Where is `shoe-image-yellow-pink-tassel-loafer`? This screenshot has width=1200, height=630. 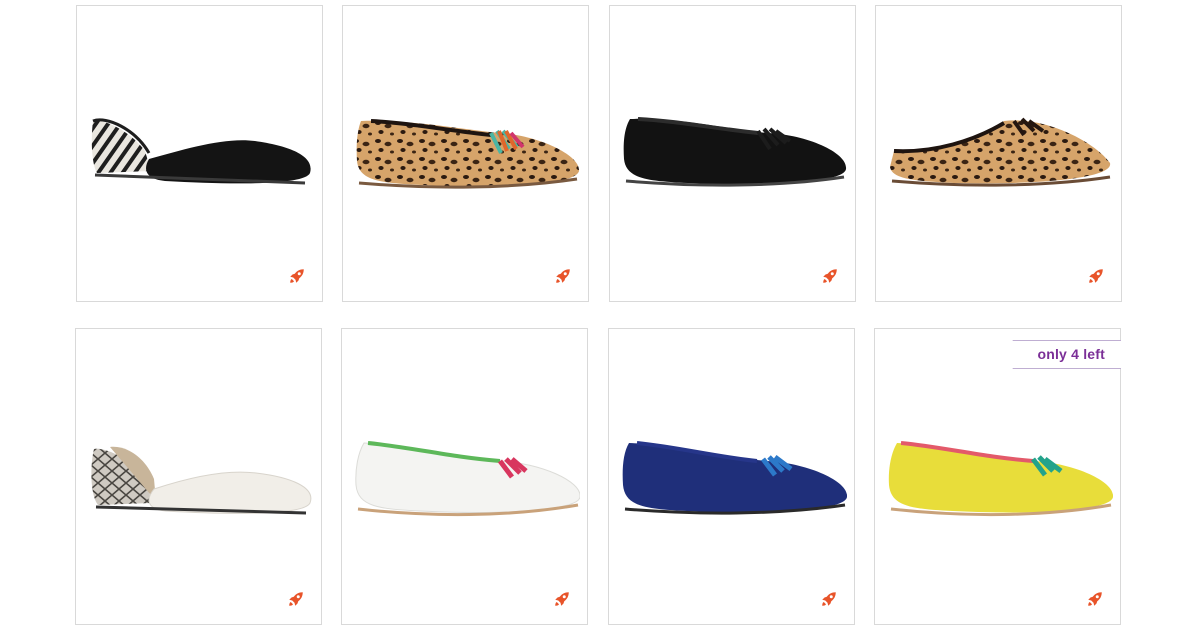 shoe-image-yellow-pink-tassel-loafer is located at coordinates (1000, 479).